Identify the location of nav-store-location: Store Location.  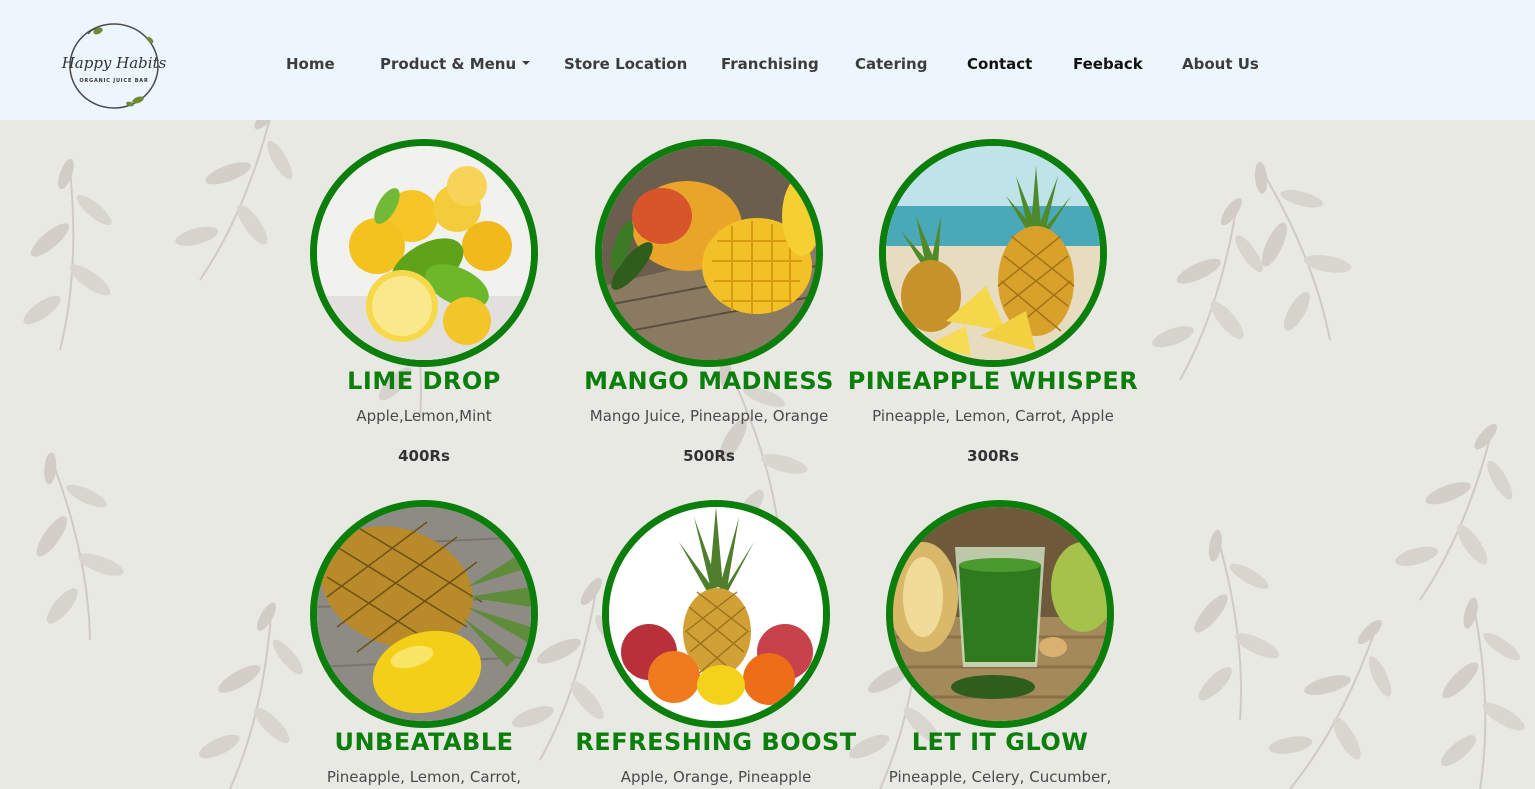
(625, 64).